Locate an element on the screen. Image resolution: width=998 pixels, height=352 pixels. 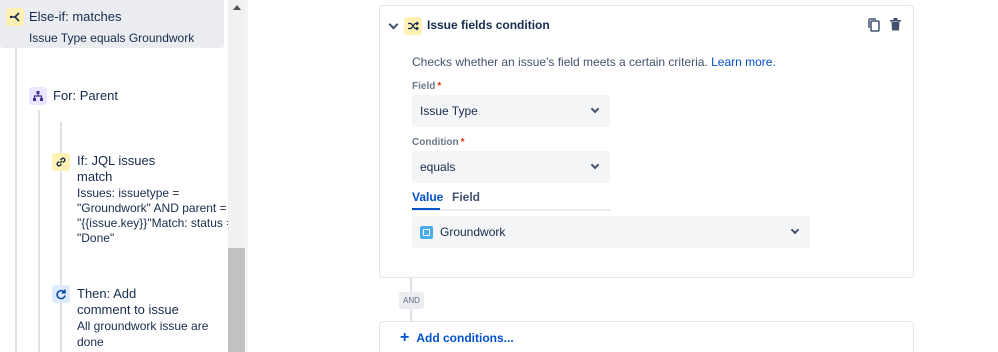
active-tab-indicator is located at coordinates (426, 209).